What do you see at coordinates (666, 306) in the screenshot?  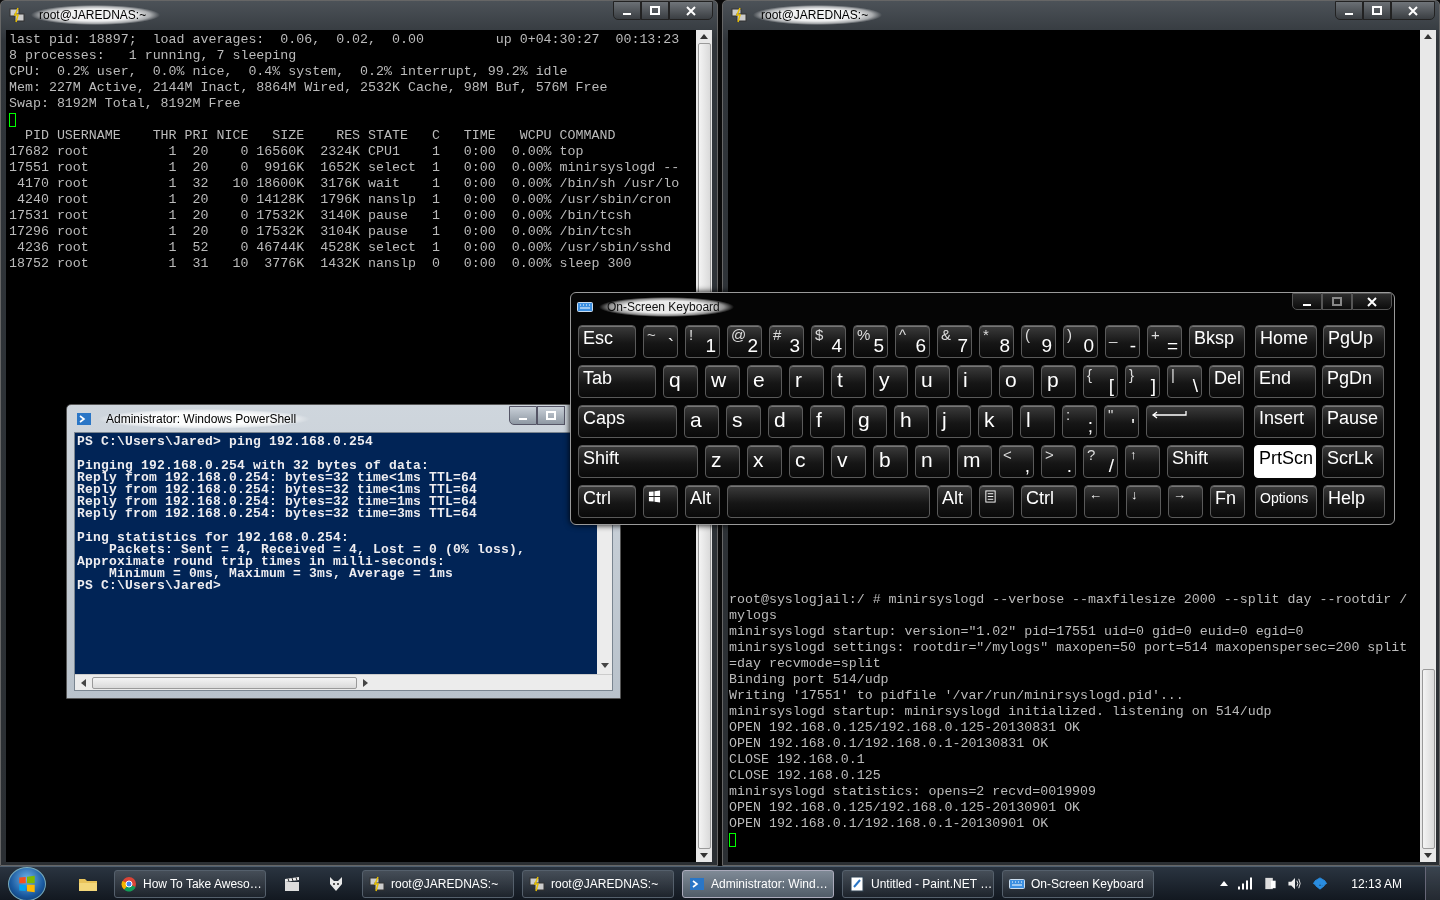 I see `window-title: On-Screen Keyboard` at bounding box center [666, 306].